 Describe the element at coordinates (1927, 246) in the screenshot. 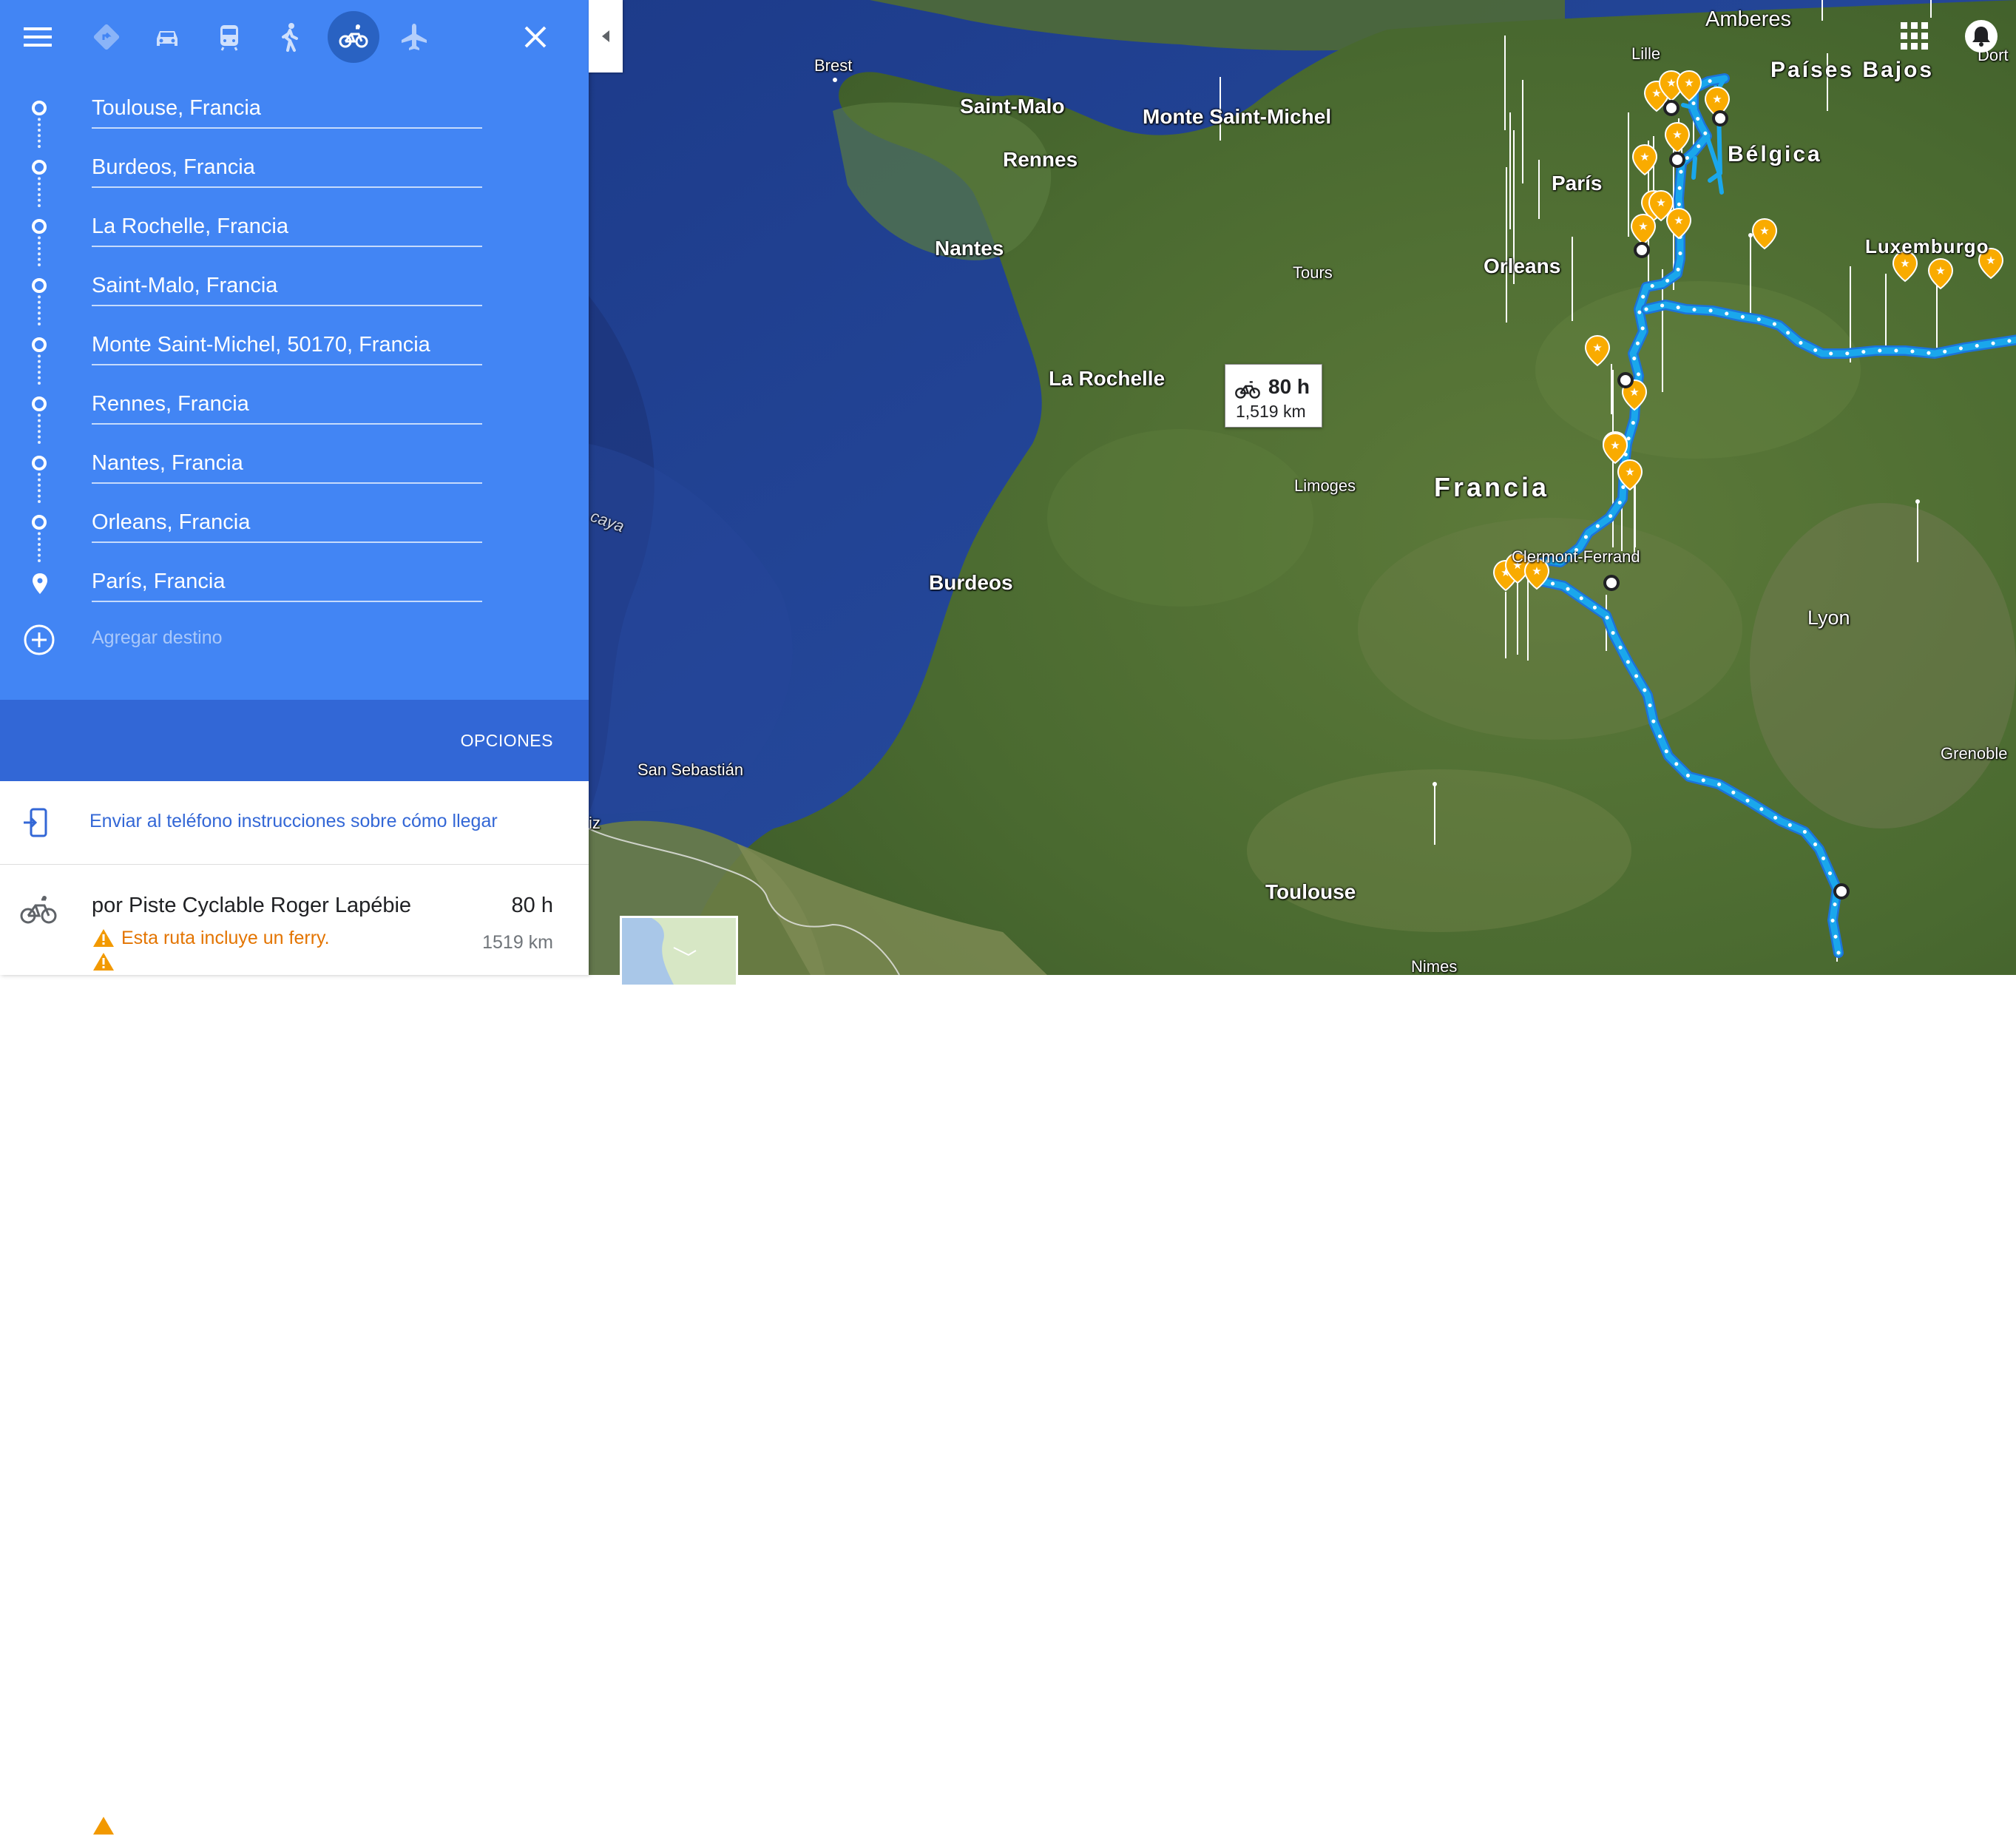

I see `map-label-luxemburgo: Luxemburgo` at that location.